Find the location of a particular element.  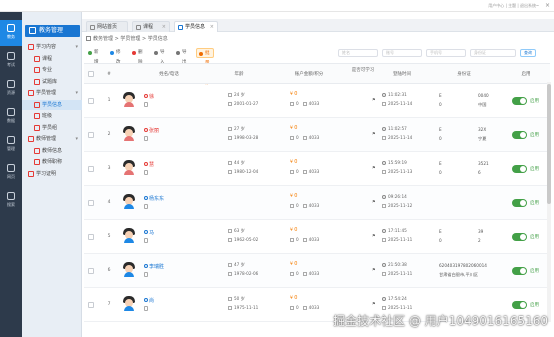

points-value: 0 is located at coordinates (297, 273).